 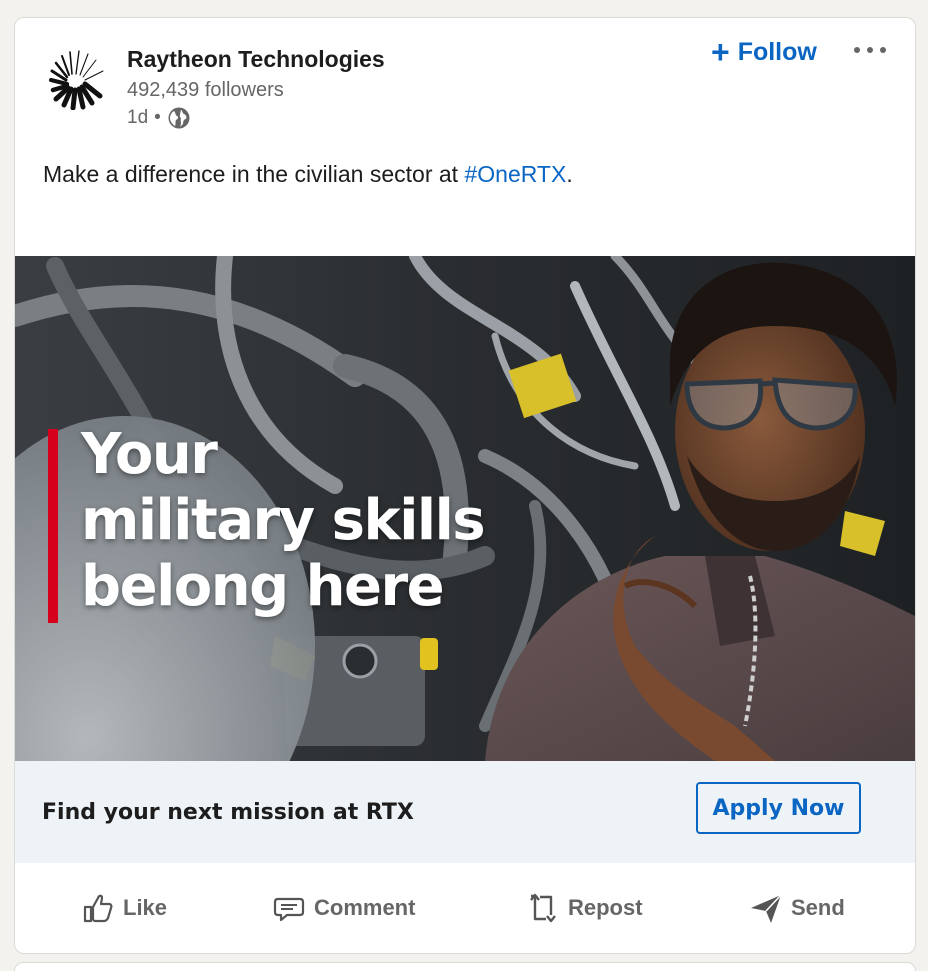 I want to click on send-icon, so click(x=766, y=908).